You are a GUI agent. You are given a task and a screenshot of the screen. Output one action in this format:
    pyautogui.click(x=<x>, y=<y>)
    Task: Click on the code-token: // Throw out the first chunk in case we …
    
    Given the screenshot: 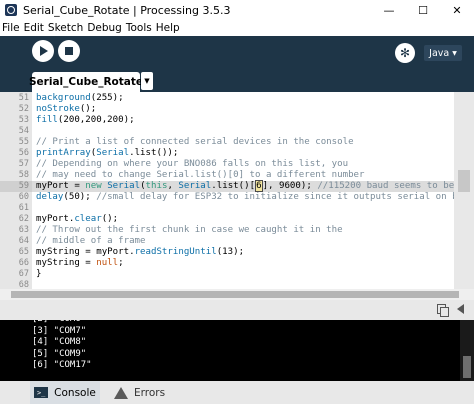 What is the action you would take?
    pyautogui.click(x=189, y=229)
    